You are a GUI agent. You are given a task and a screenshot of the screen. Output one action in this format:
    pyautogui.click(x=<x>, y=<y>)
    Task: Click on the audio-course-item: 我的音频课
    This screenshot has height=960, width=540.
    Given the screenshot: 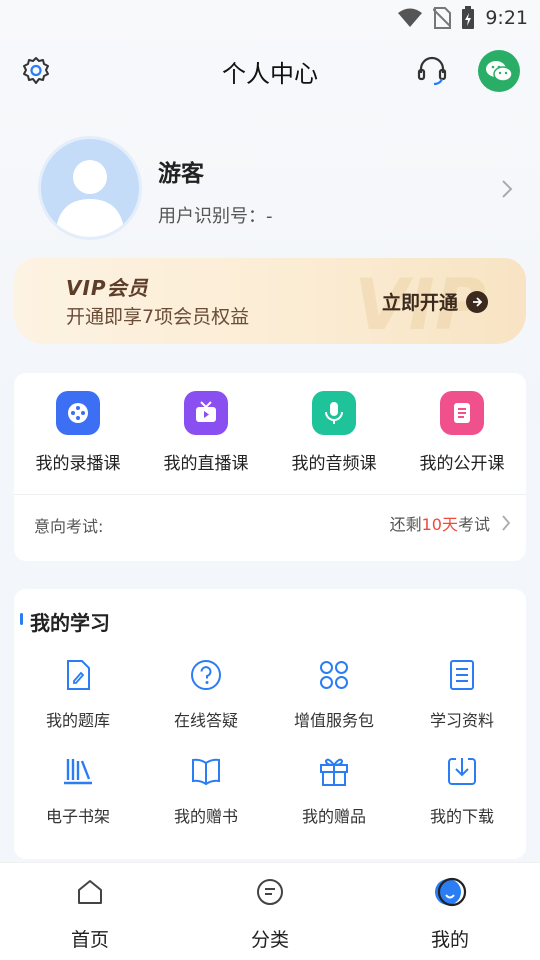 What is the action you would take?
    pyautogui.click(x=334, y=432)
    